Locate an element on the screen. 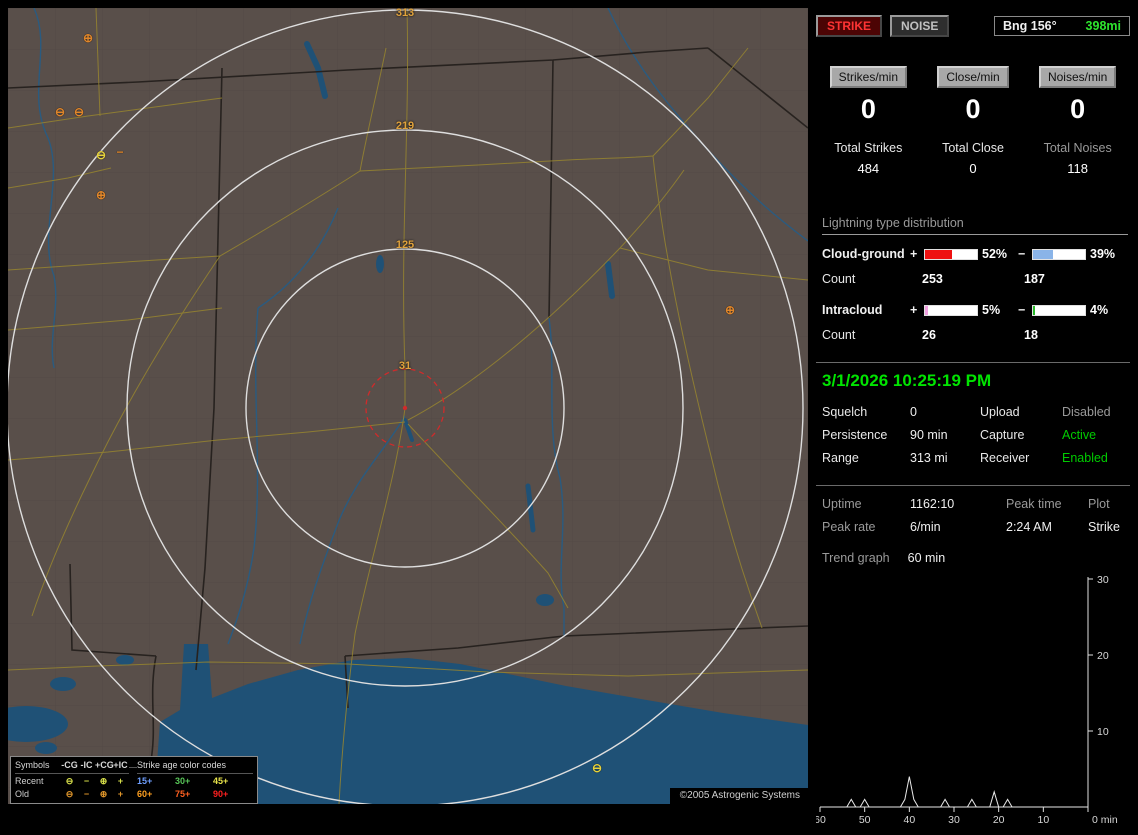 This screenshot has height=835, width=1138. trend-graph-header: Trend graph 60 min is located at coordinates (976, 558).